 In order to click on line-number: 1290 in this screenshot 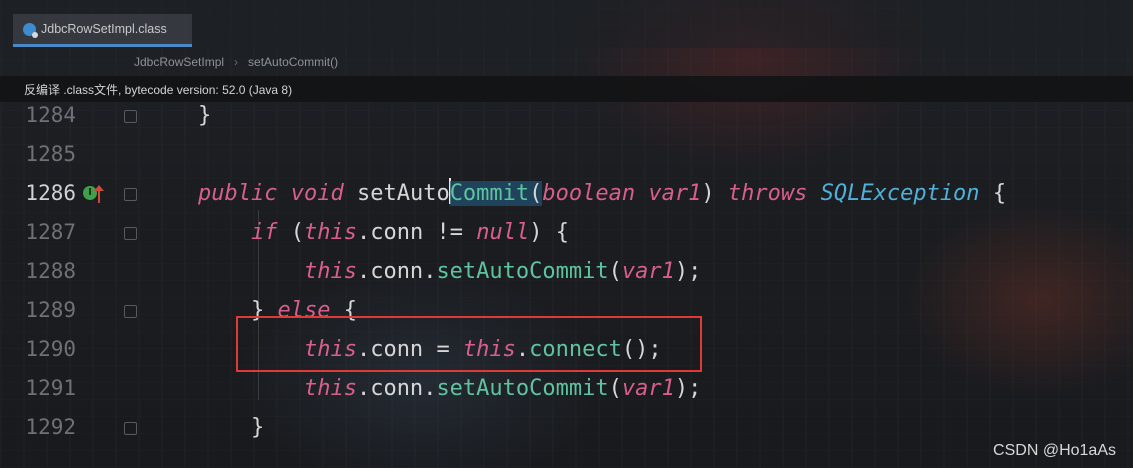, I will do `click(50, 349)`.